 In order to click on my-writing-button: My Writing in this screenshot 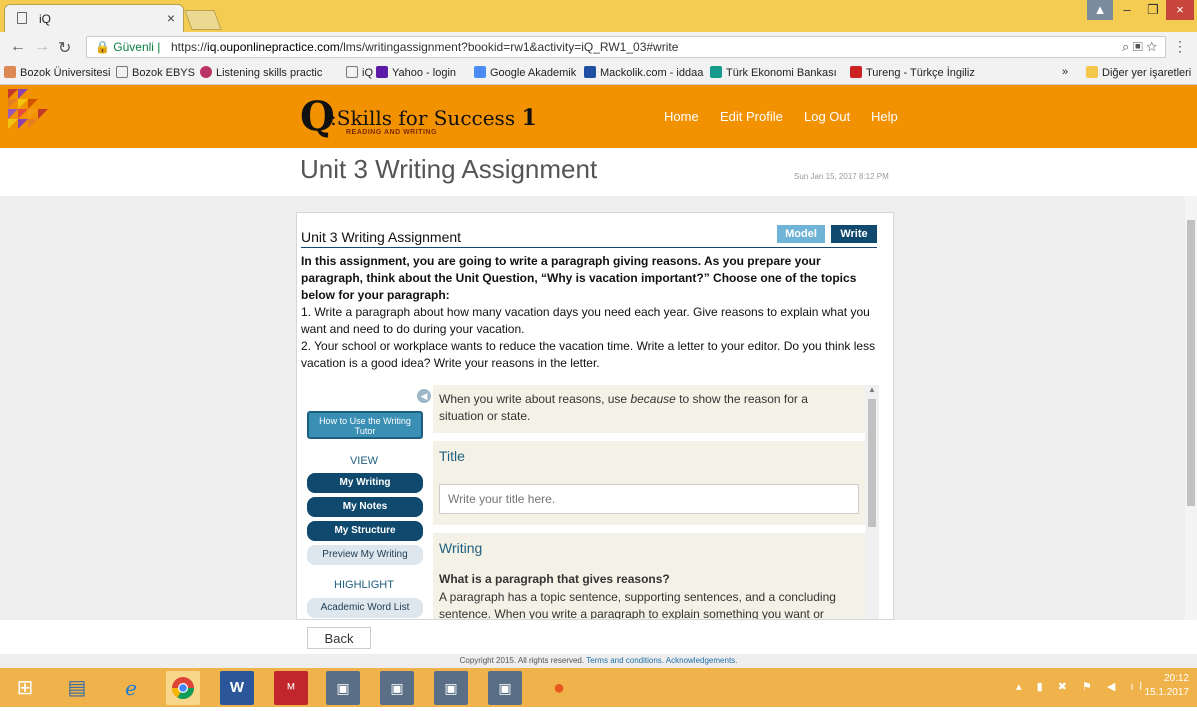, I will do `click(365, 483)`.